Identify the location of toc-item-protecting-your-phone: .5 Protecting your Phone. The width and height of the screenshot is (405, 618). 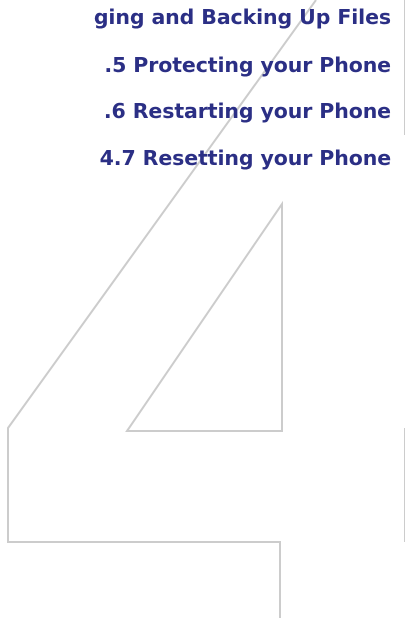
(247, 65).